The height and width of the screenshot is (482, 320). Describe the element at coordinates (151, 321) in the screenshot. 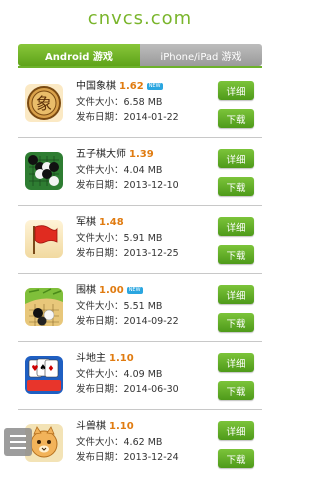

I see `release-date: 2014-09-22` at that location.